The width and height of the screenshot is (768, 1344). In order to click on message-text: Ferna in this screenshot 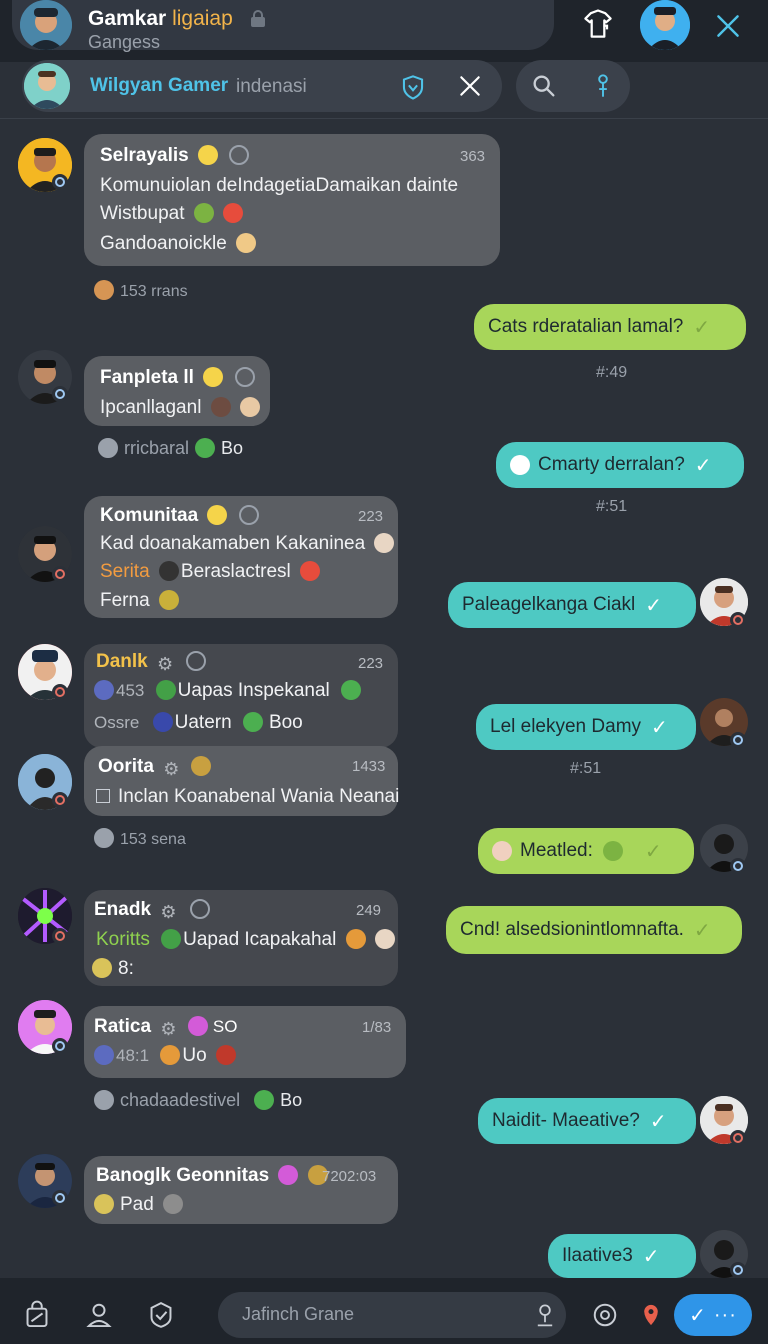, I will do `click(139, 601)`.